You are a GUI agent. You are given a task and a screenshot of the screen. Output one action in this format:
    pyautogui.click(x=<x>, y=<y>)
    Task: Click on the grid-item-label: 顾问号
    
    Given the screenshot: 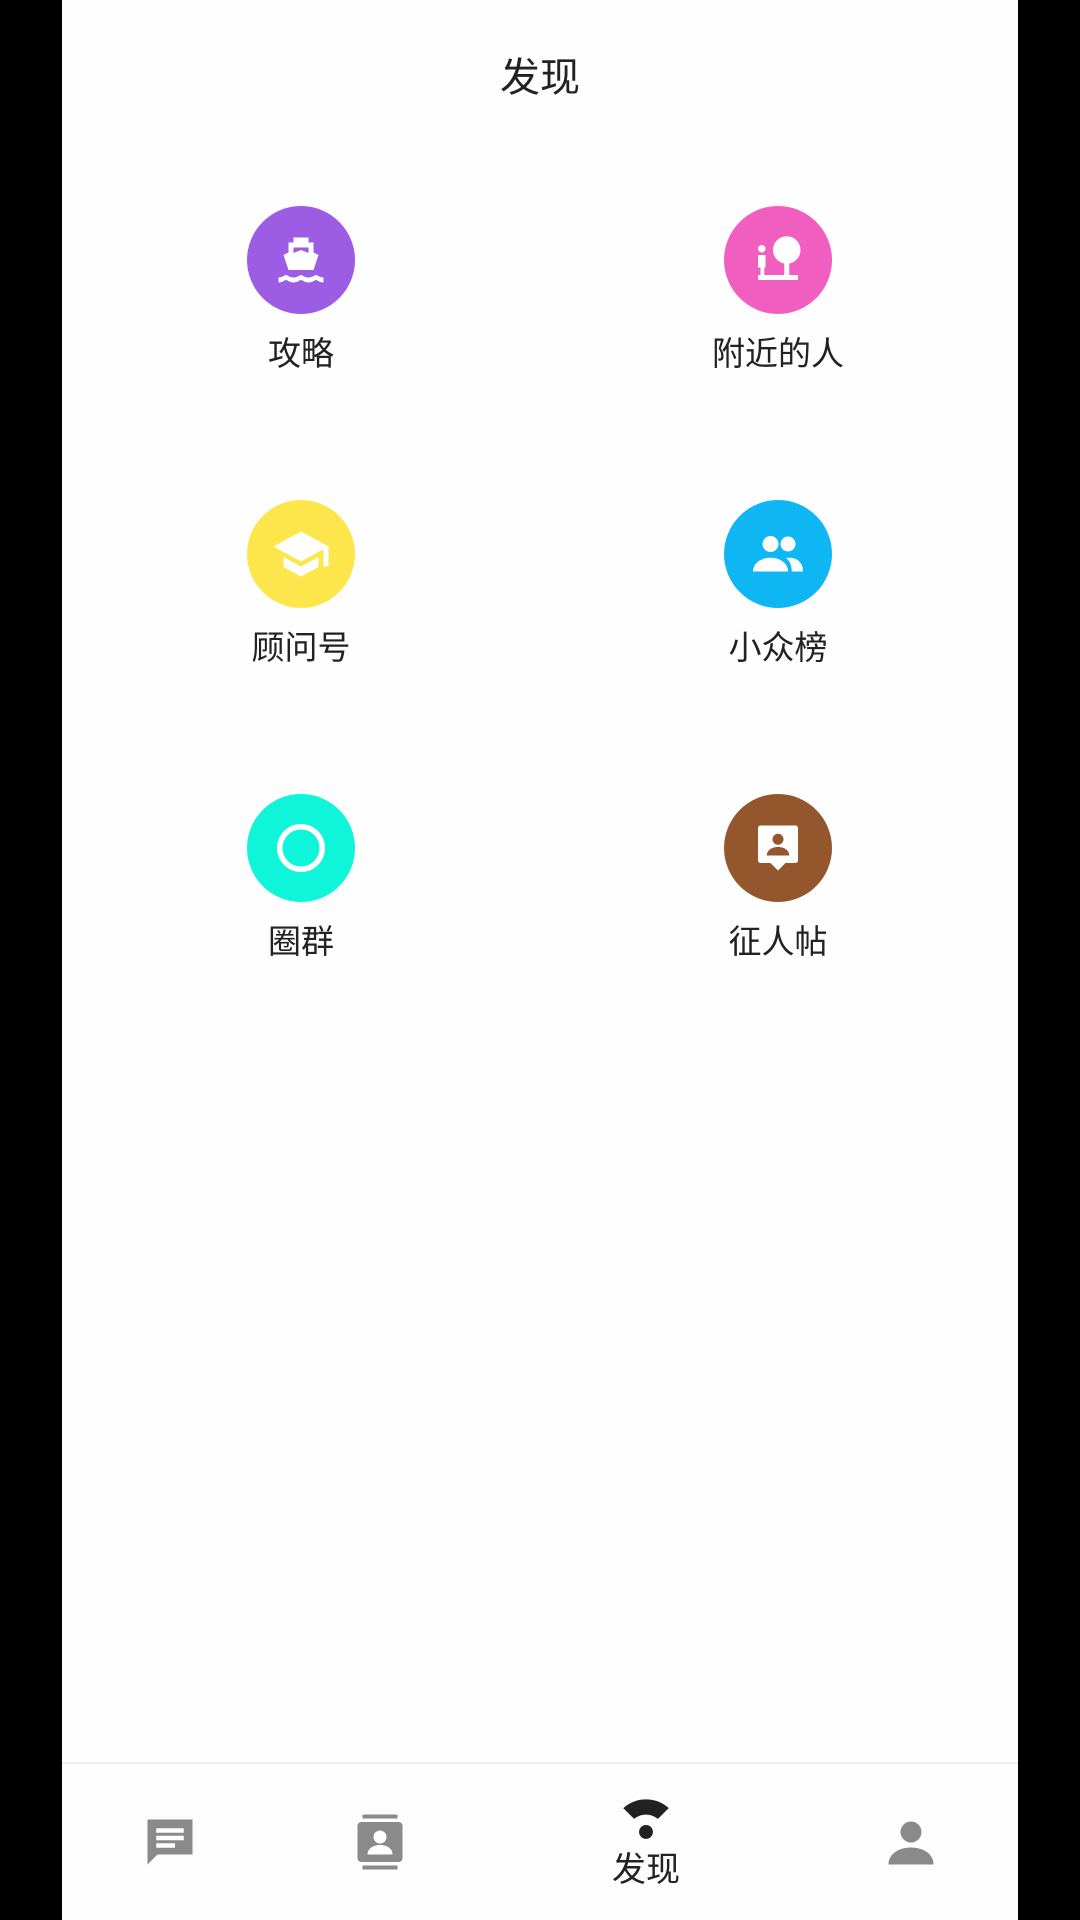 What is the action you would take?
    pyautogui.click(x=301, y=647)
    